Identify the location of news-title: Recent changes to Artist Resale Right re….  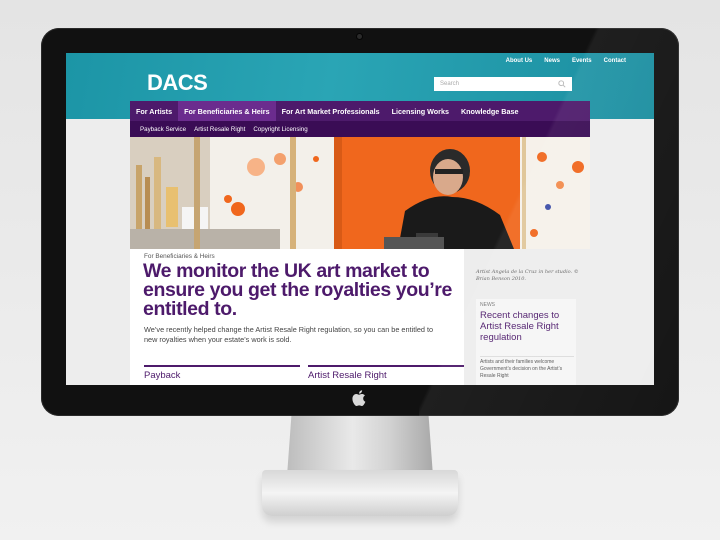
(528, 326).